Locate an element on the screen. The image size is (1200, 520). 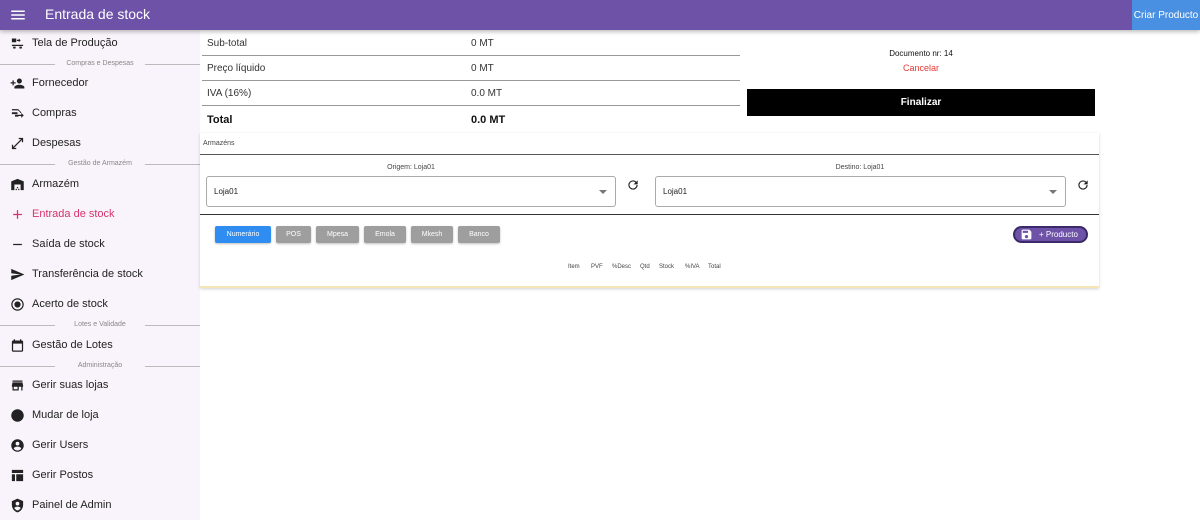
section-heading: Lotes e Validade is located at coordinates (100, 324).